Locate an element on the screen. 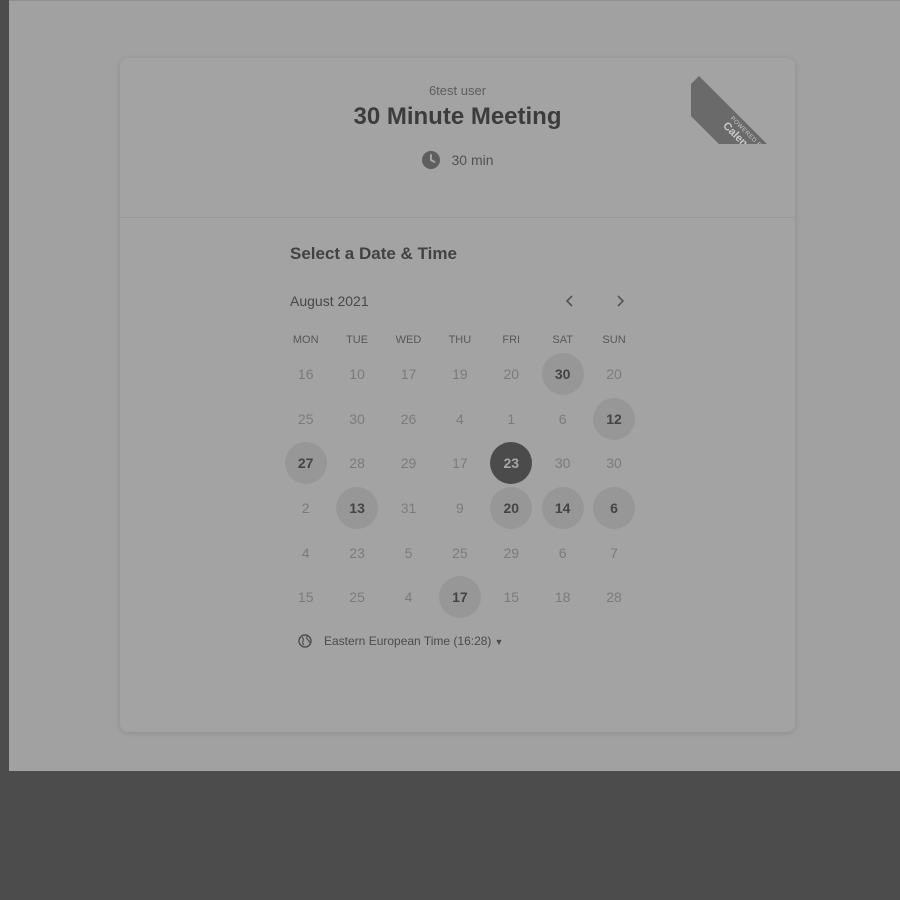  caret-down-icon: ▼ is located at coordinates (499, 642).